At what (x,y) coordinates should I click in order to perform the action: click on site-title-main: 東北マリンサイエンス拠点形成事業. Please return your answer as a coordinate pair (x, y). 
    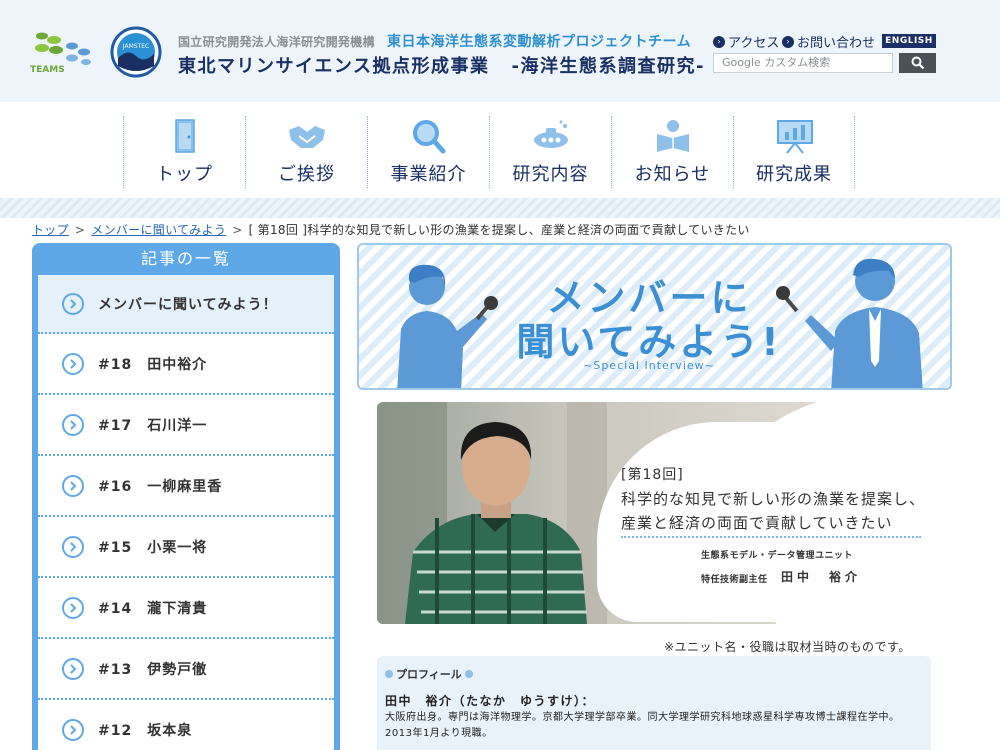
    Looking at the image, I should click on (334, 66).